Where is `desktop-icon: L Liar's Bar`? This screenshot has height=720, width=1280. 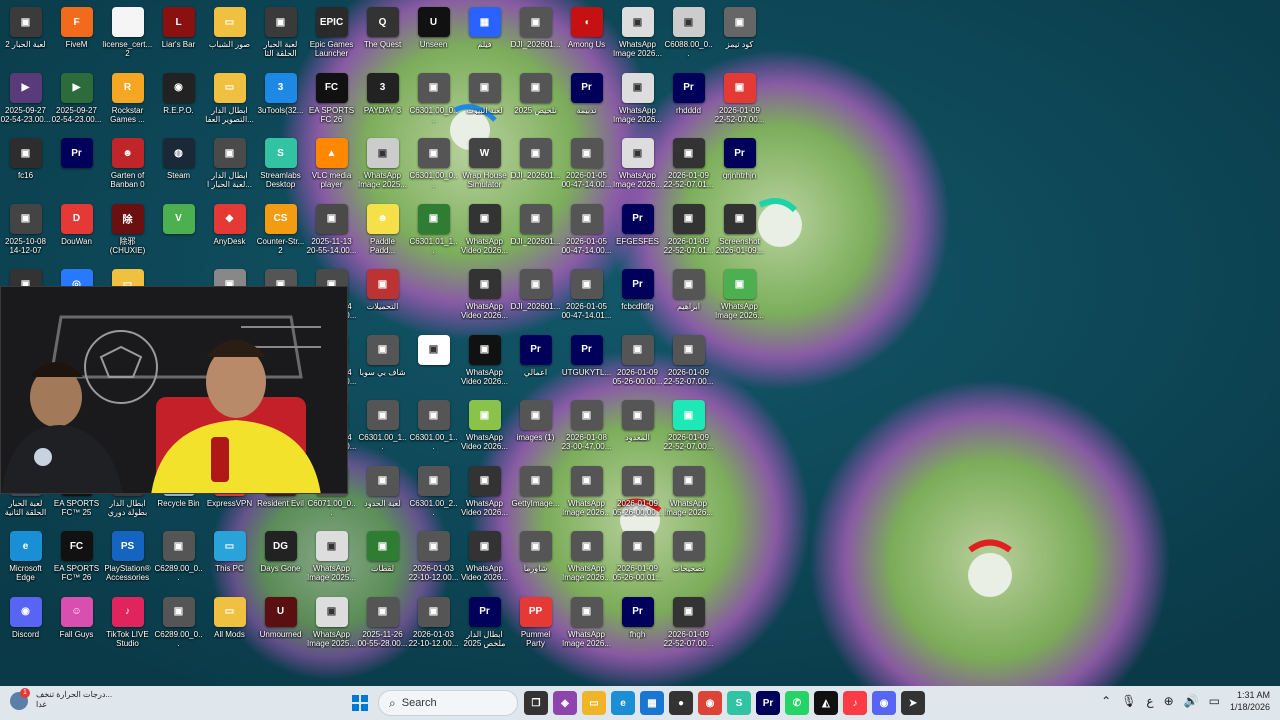 desktop-icon: L Liar's Bar is located at coordinates (178, 36).